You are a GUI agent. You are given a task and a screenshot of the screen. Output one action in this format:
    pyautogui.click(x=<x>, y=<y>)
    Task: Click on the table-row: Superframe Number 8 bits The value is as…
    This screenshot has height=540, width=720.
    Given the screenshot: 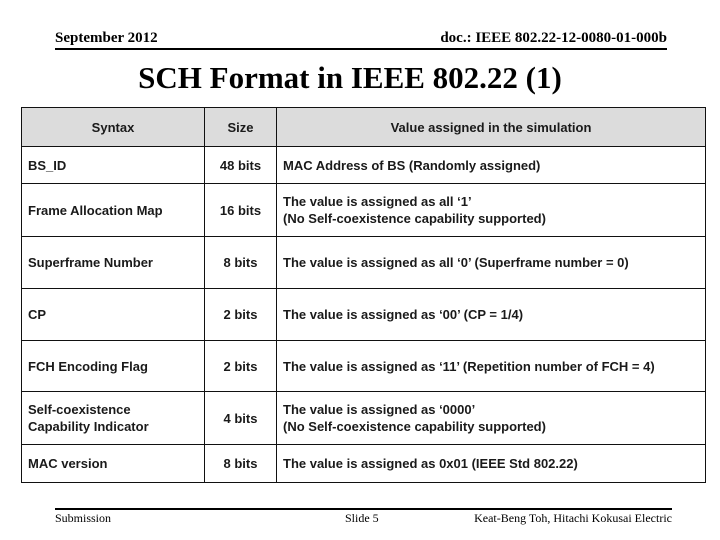 What is the action you would take?
    pyautogui.click(x=363, y=262)
    